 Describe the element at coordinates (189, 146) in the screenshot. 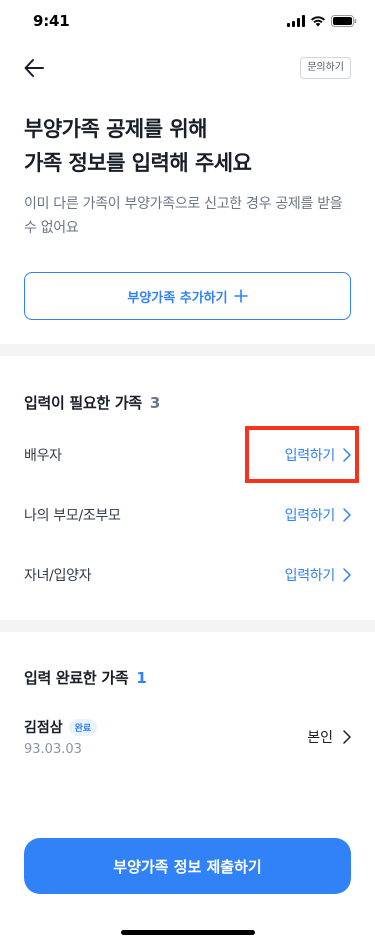

I see `page-title: 부양가족 공제를 위해 가족 정보를 입력해 주세요` at that location.